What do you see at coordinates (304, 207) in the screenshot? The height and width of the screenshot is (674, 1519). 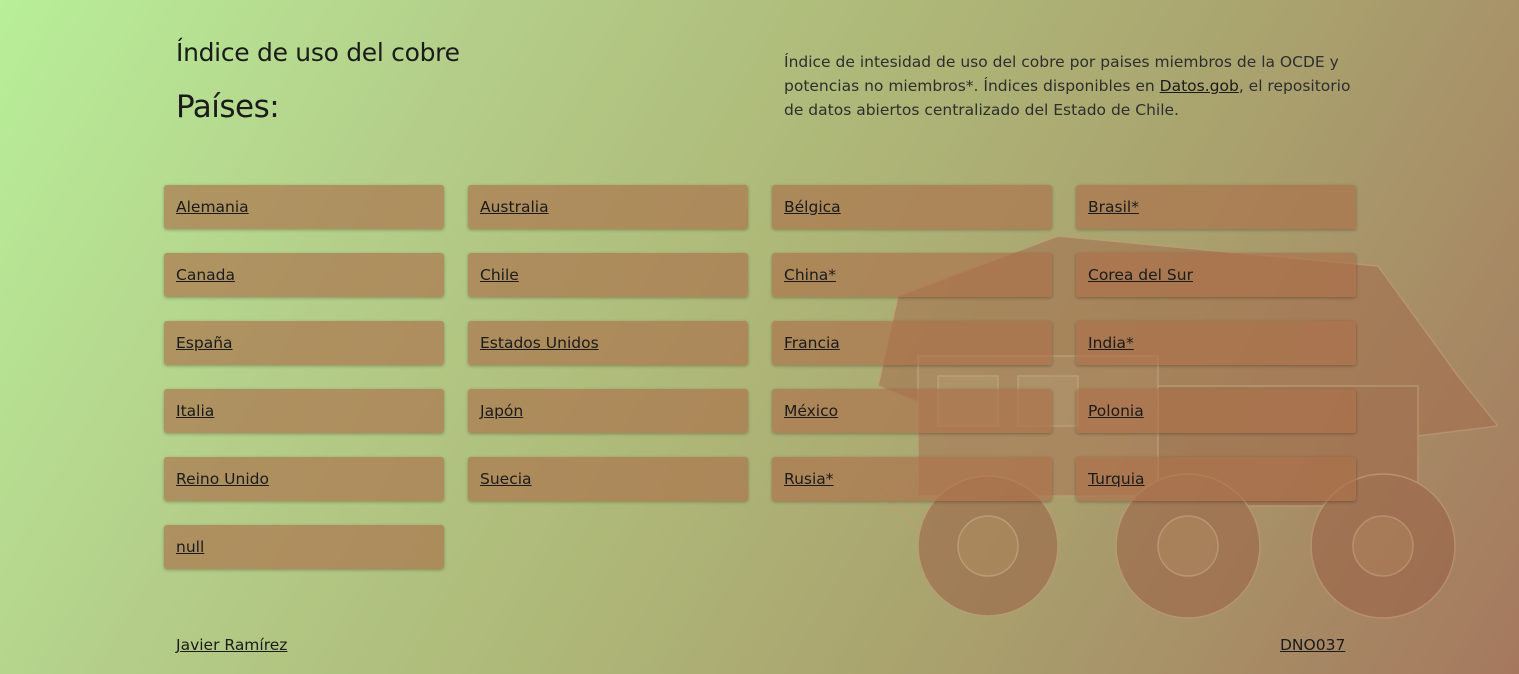 I see `country-card: Alemania` at bounding box center [304, 207].